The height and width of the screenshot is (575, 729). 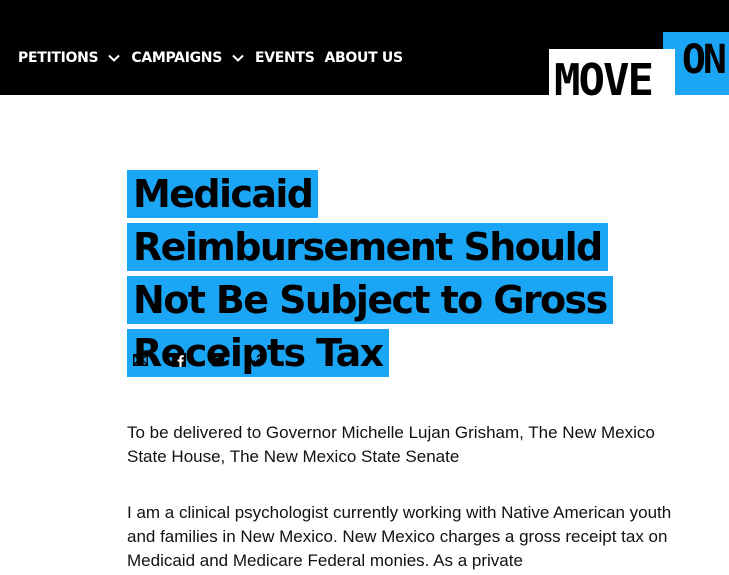 What do you see at coordinates (58, 58) in the screenshot?
I see `nav-petitions-label: PETITIONS` at bounding box center [58, 58].